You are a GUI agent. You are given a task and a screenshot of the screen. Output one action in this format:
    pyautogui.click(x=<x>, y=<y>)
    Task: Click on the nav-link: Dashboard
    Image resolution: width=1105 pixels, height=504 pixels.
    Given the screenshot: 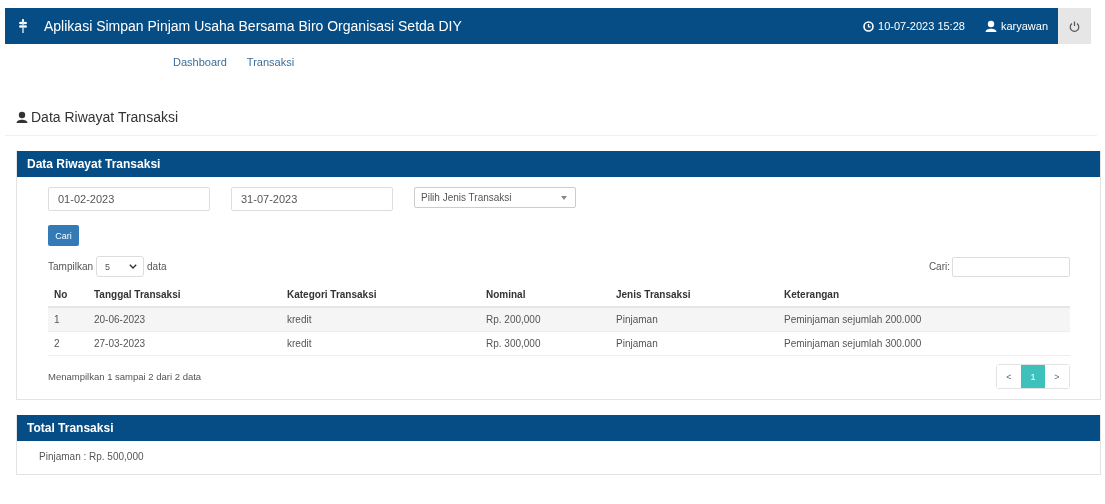 What is the action you would take?
    pyautogui.click(x=200, y=68)
    